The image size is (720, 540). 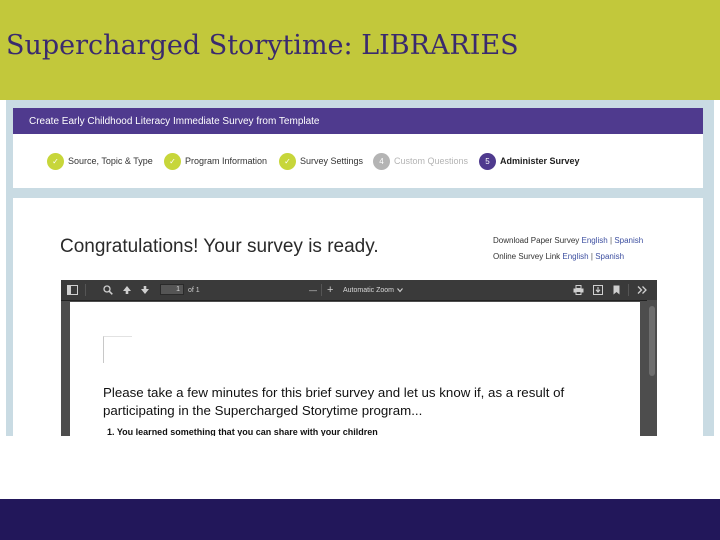 I want to click on zoom-out-button: —, so click(x=313, y=290).